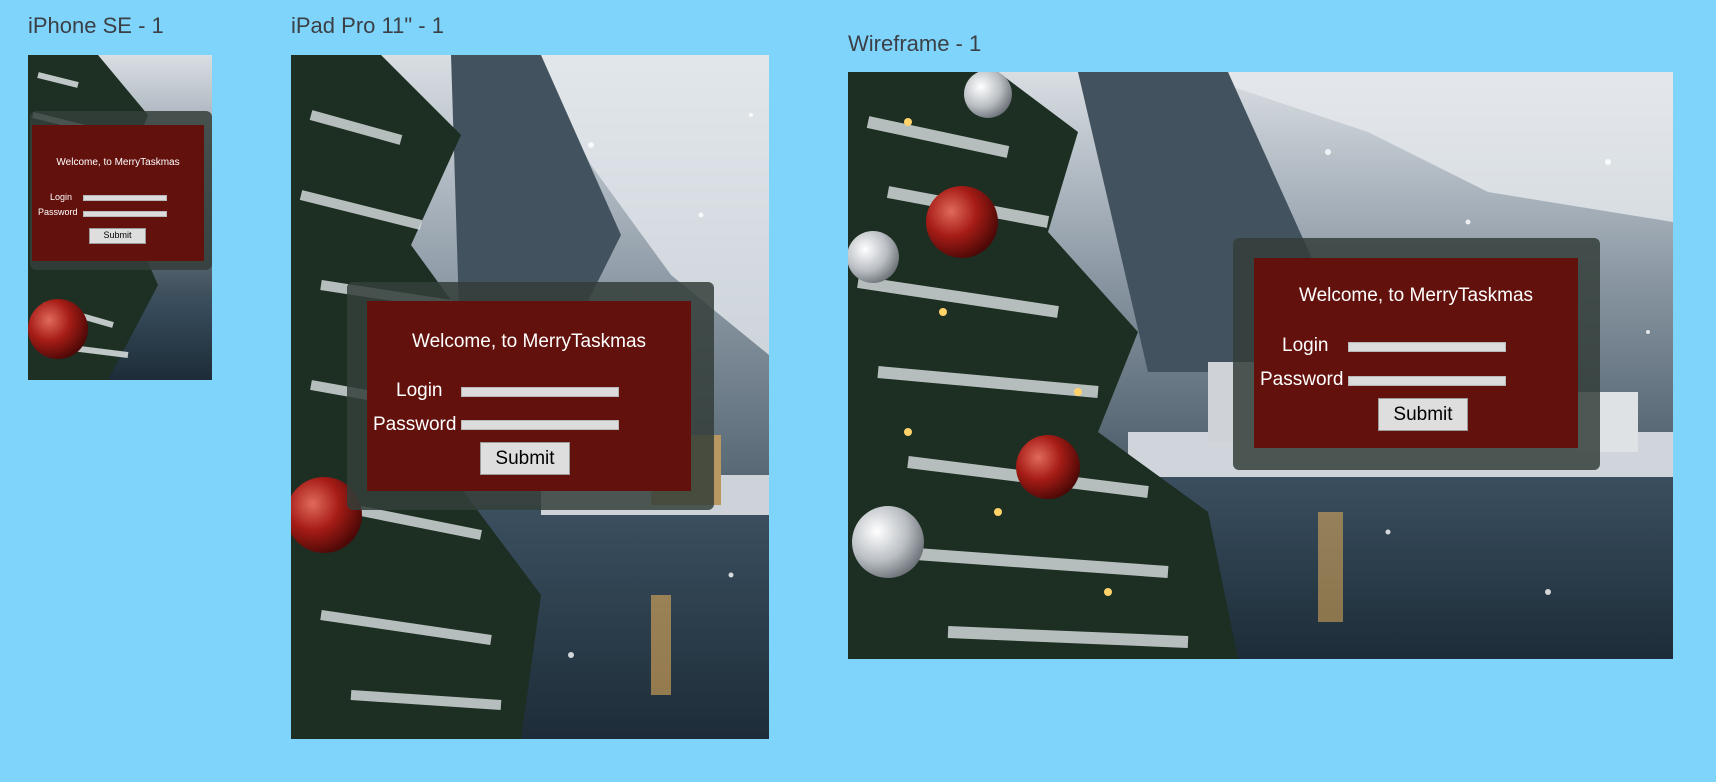 Image resolution: width=1716 pixels, height=782 pixels. Describe the element at coordinates (915, 43) in the screenshot. I see `frame-title-wireframe: Wireframe - 1` at that location.